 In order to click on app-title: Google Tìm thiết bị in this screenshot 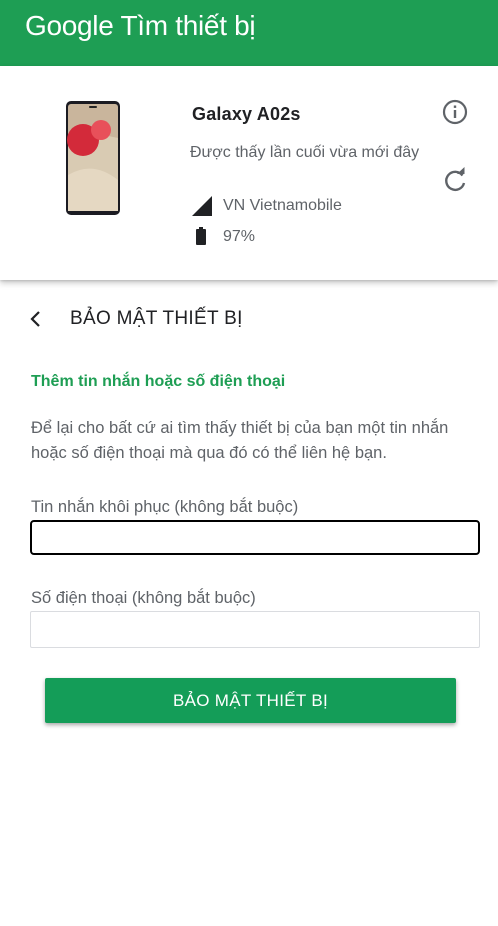, I will do `click(140, 25)`.